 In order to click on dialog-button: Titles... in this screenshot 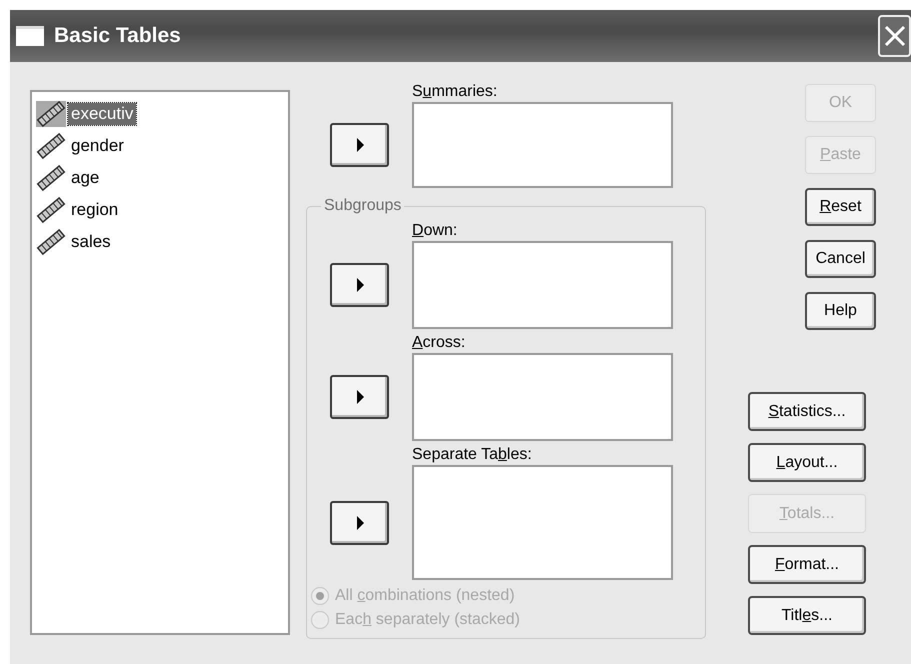, I will do `click(807, 615)`.